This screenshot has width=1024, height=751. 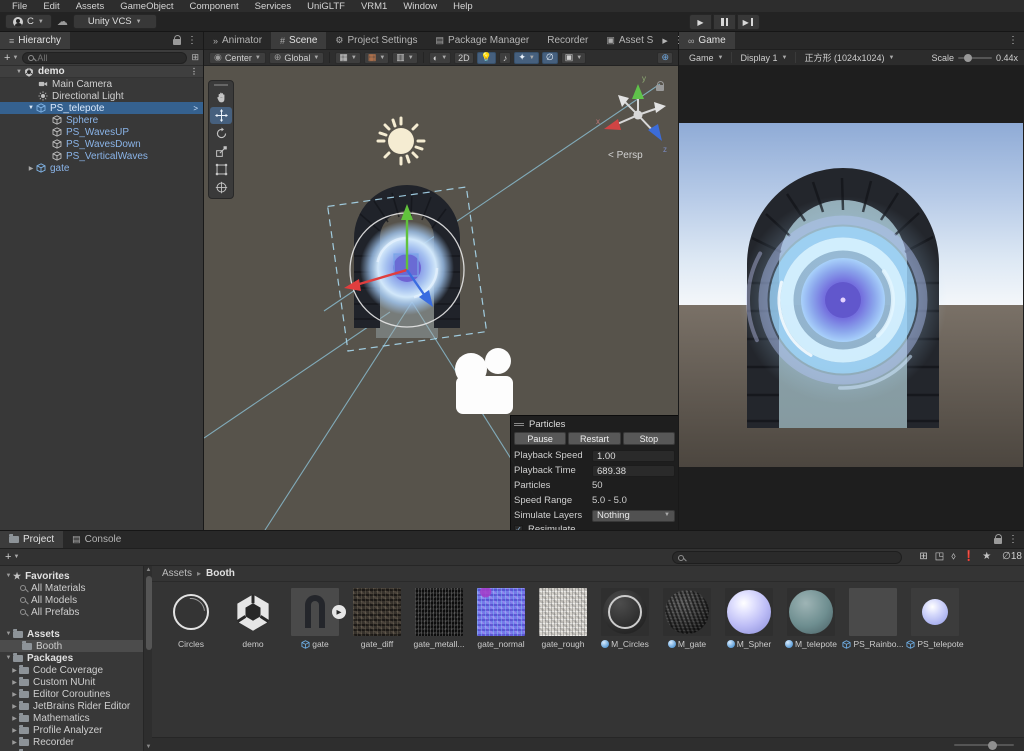 What do you see at coordinates (376, 40) in the screenshot?
I see `tab-project-settings: ⚙ Project Settings` at bounding box center [376, 40].